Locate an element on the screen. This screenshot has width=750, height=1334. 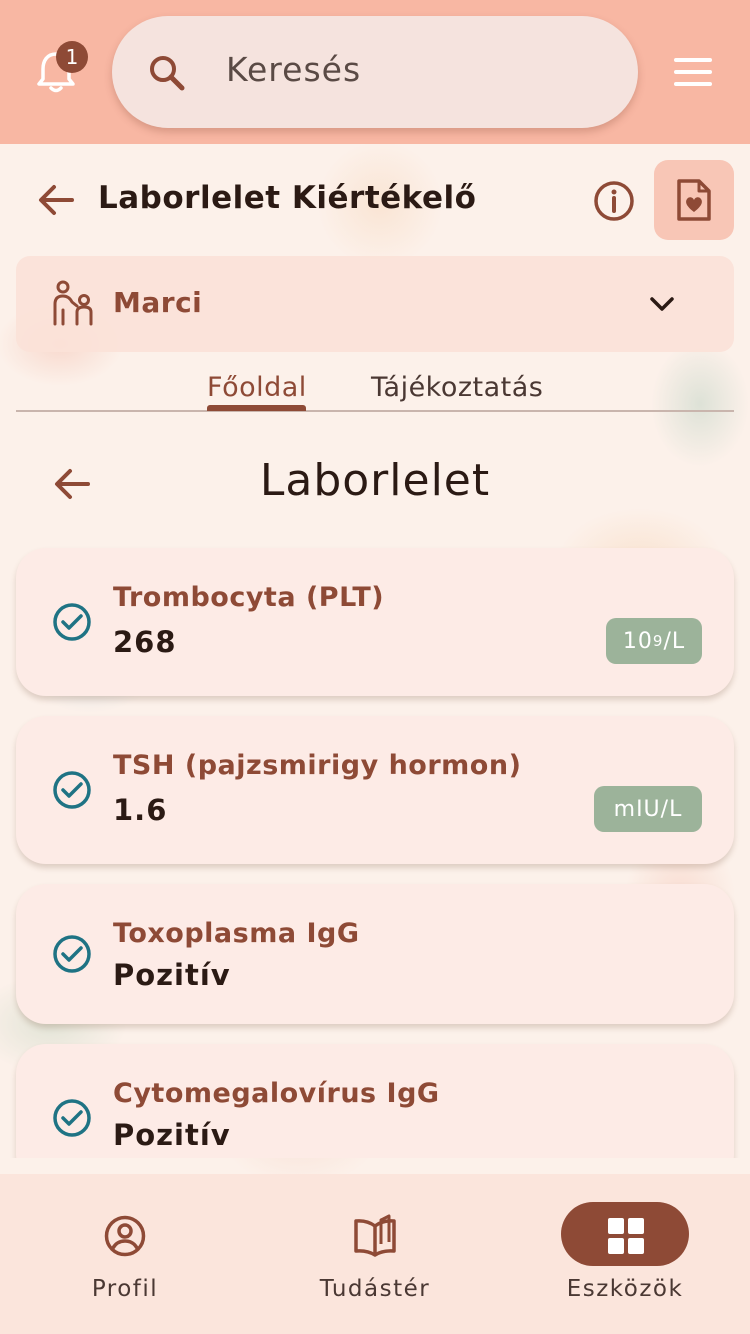
result-value: 268 is located at coordinates (145, 642).